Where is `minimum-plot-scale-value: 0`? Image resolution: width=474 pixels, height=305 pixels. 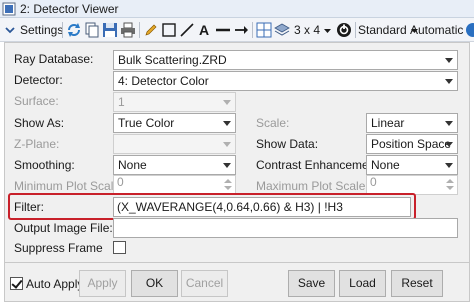 minimum-plot-scale-value: 0 is located at coordinates (120, 182).